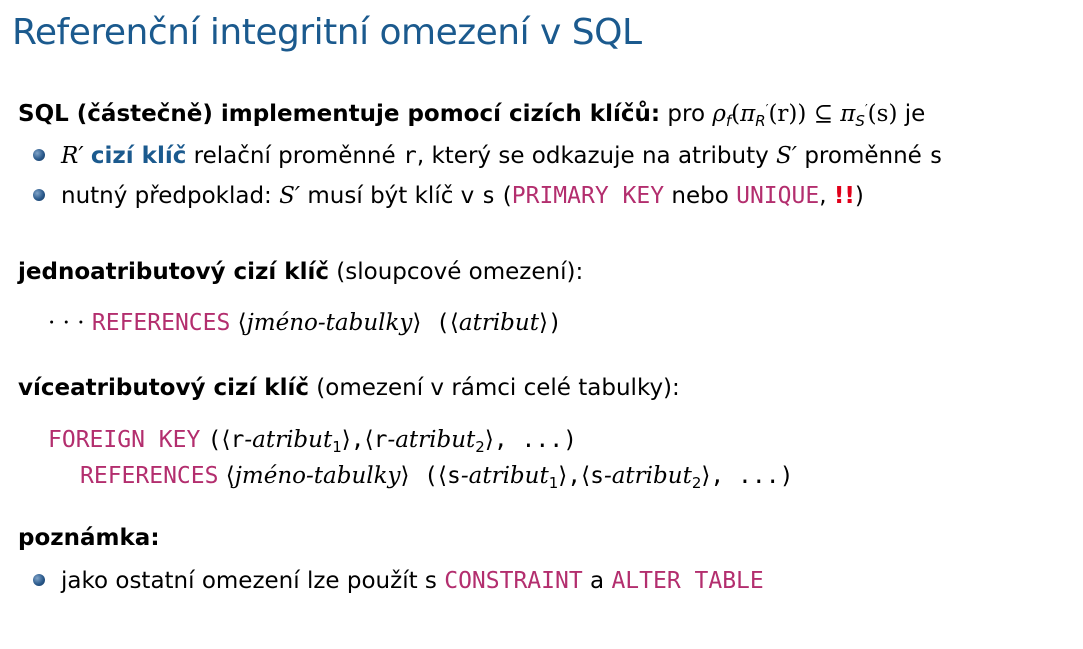 The image size is (1083, 649). Describe the element at coordinates (687, 581) in the screenshot. I see `alter-table-keyword: ALTER TABLE` at that location.